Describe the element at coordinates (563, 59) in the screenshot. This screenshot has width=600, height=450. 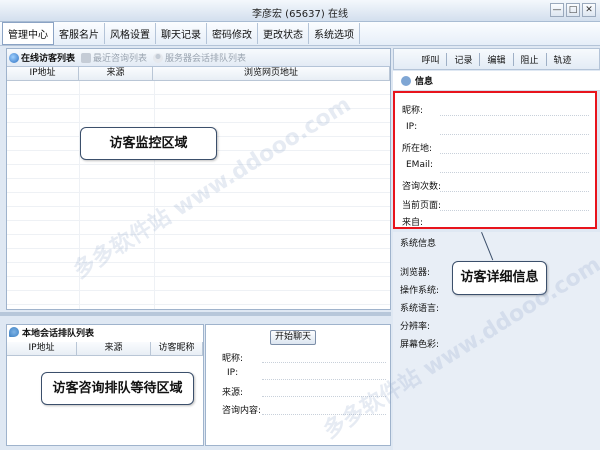
I see `track-button: 轨迹` at that location.